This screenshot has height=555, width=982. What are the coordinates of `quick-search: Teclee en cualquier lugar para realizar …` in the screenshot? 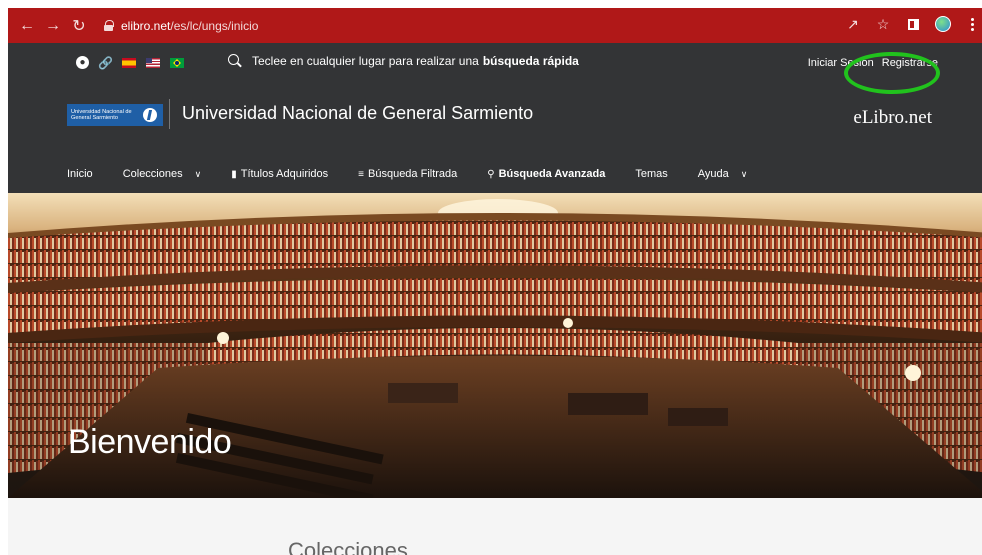 It's located at (403, 61).